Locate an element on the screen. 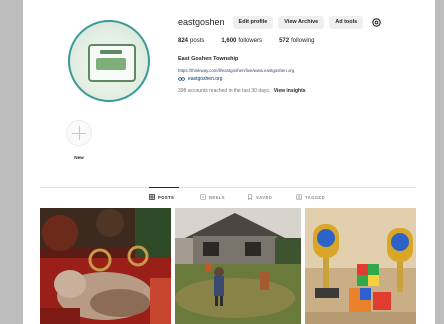  followers-label: followers is located at coordinates (250, 41).